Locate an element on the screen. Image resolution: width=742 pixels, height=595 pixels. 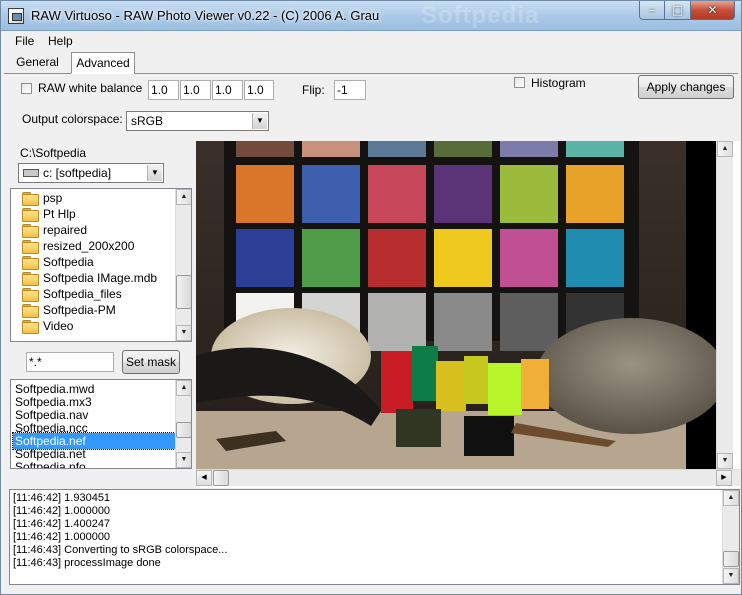
list-item: Pt Hlp is located at coordinates (93, 214).